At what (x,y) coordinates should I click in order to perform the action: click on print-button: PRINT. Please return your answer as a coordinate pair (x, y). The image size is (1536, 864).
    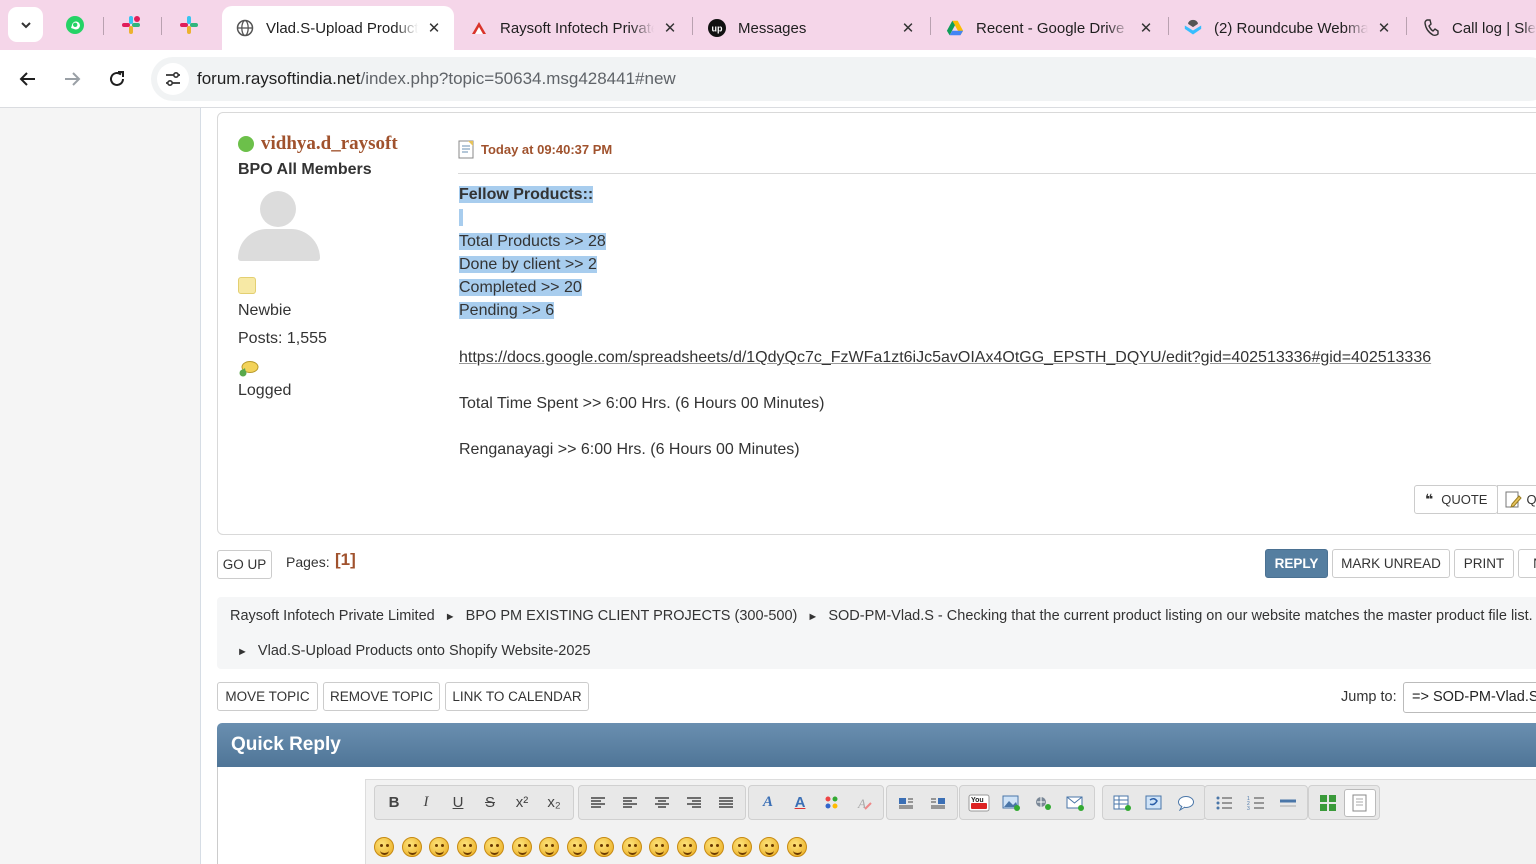
    Looking at the image, I should click on (1484, 563).